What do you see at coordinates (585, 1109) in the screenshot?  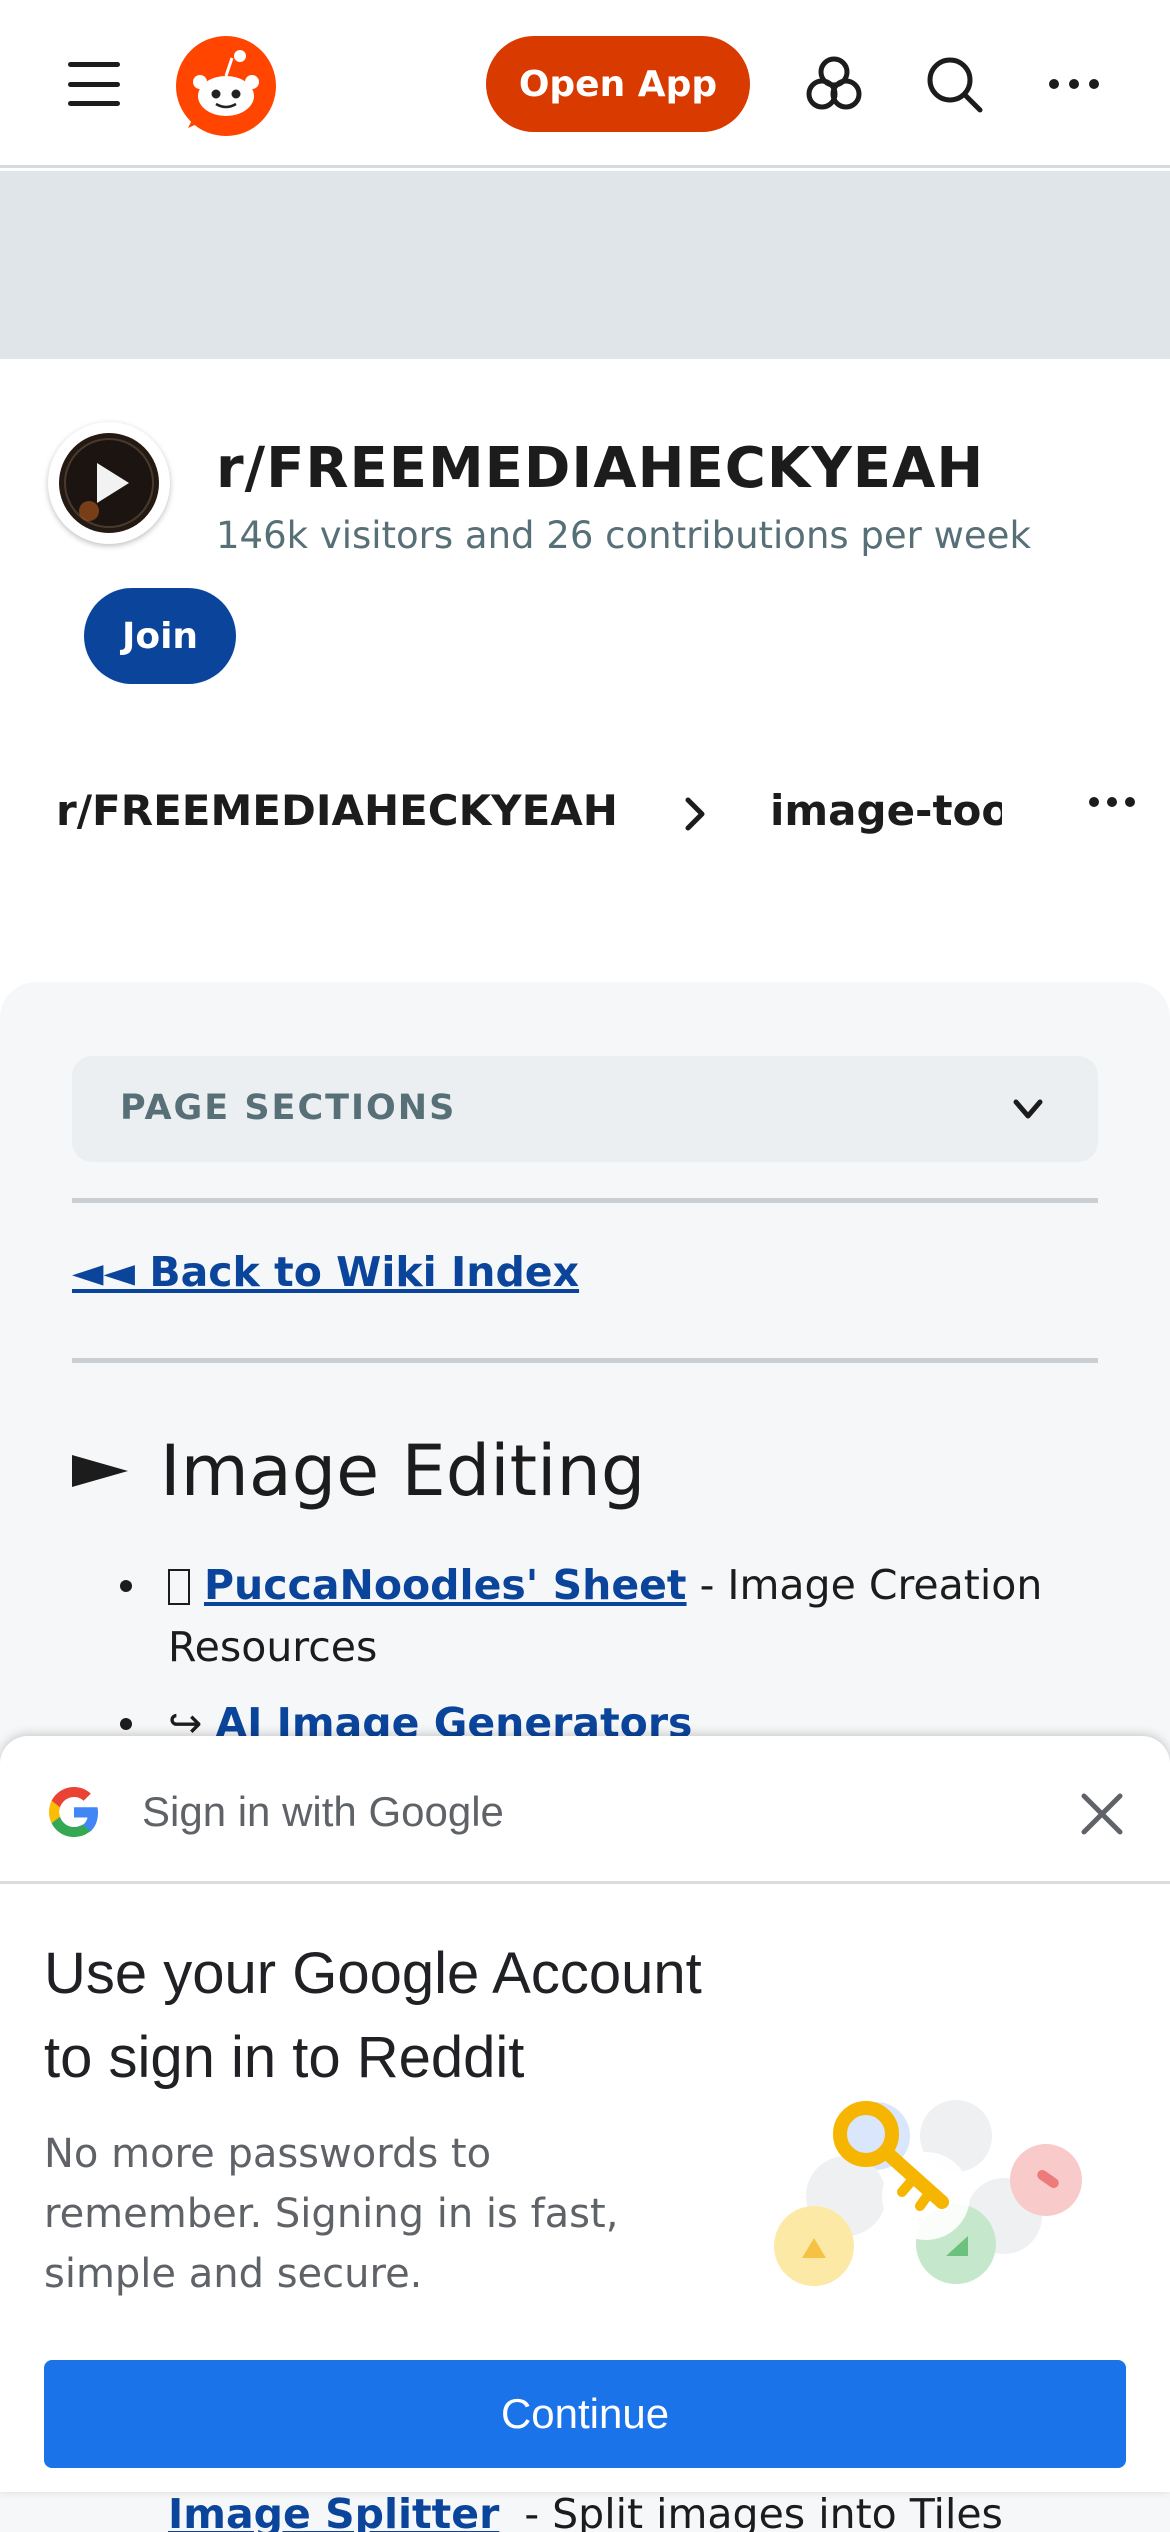 I see `page-sections-dropdown: PAGE SECTIONS` at bounding box center [585, 1109].